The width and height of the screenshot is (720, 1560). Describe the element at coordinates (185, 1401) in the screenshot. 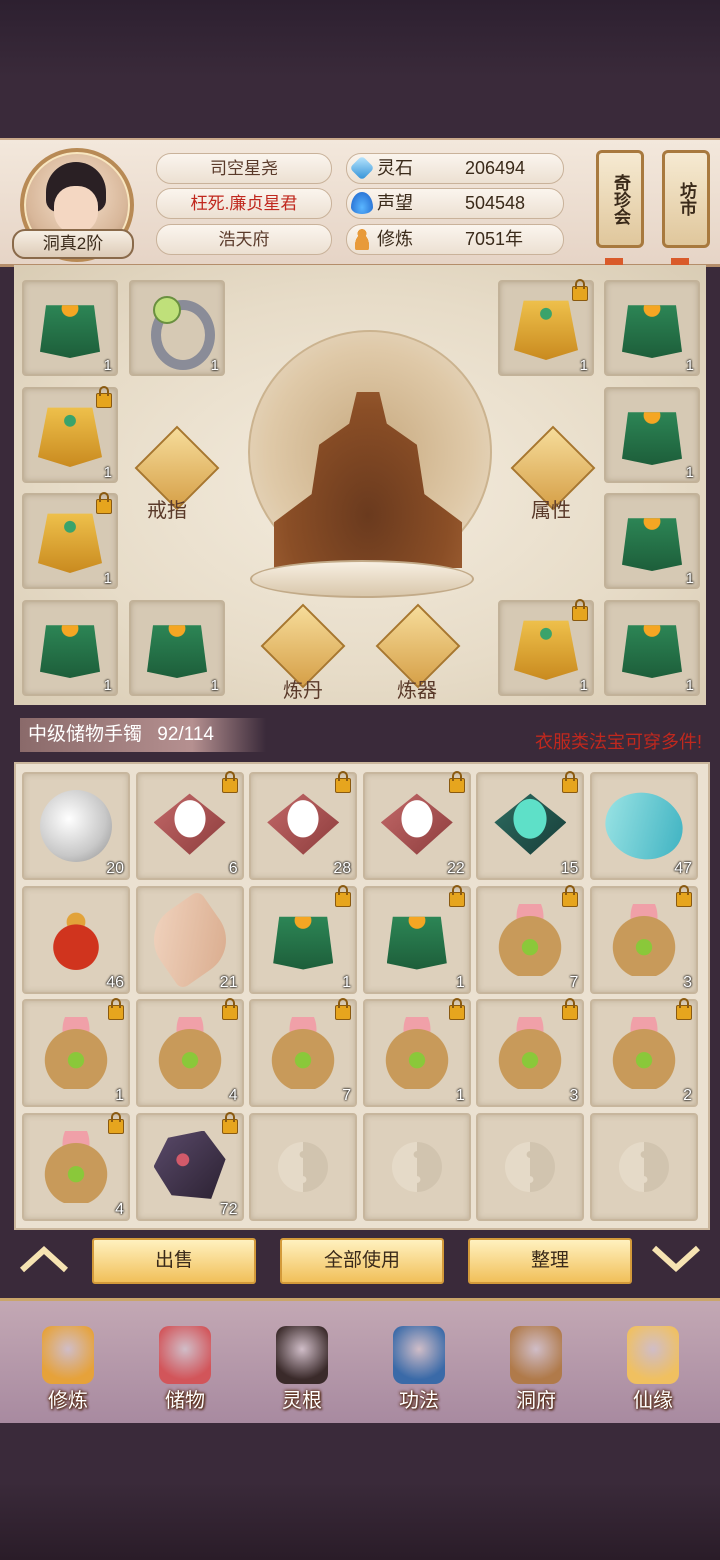

I see `nav-label: 储物` at that location.